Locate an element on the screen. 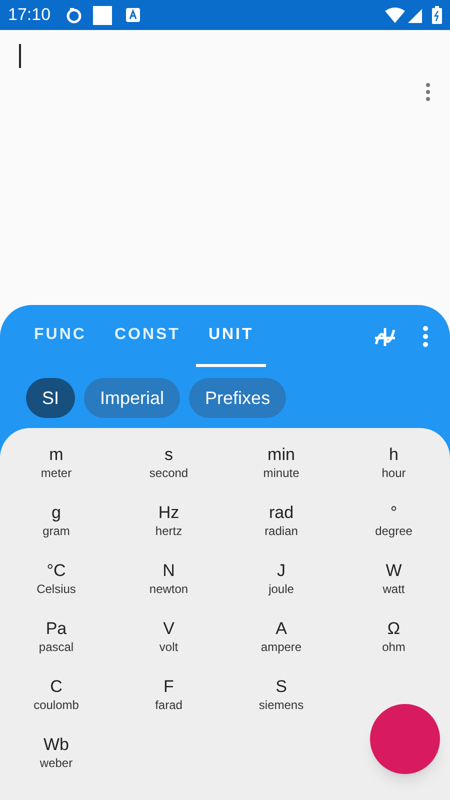 Image resolution: width=450 pixels, height=800 pixels. unit-symbol: min is located at coordinates (281, 455).